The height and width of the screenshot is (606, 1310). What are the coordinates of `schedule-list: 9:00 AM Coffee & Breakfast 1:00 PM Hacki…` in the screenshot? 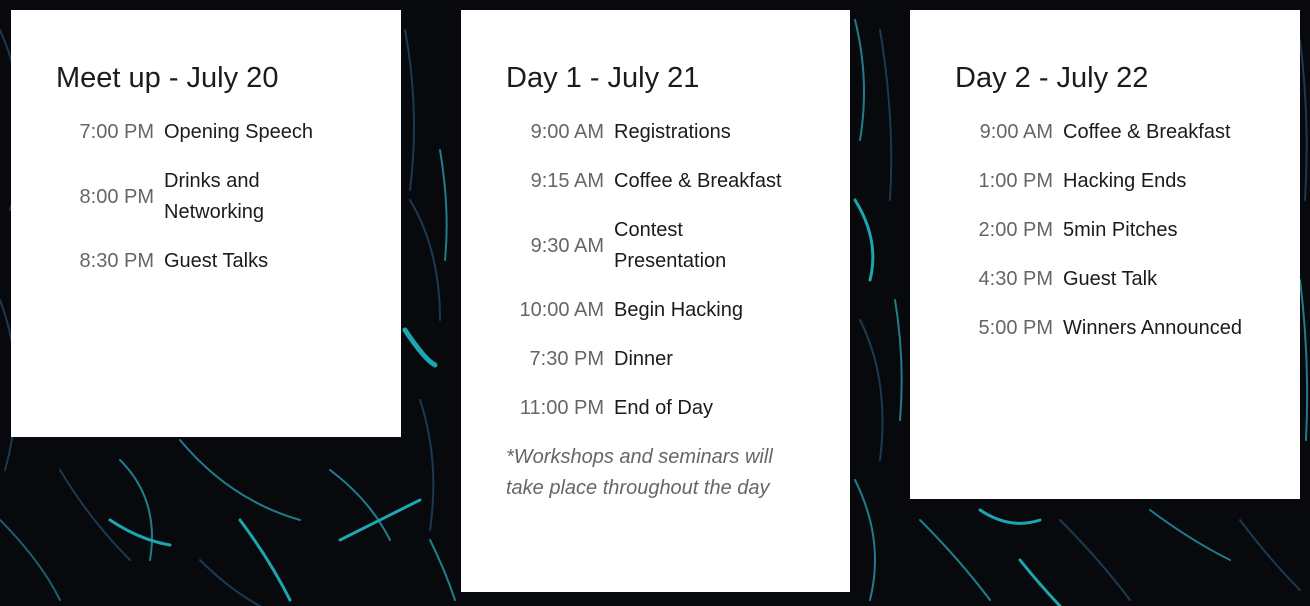 It's located at (1127, 230).